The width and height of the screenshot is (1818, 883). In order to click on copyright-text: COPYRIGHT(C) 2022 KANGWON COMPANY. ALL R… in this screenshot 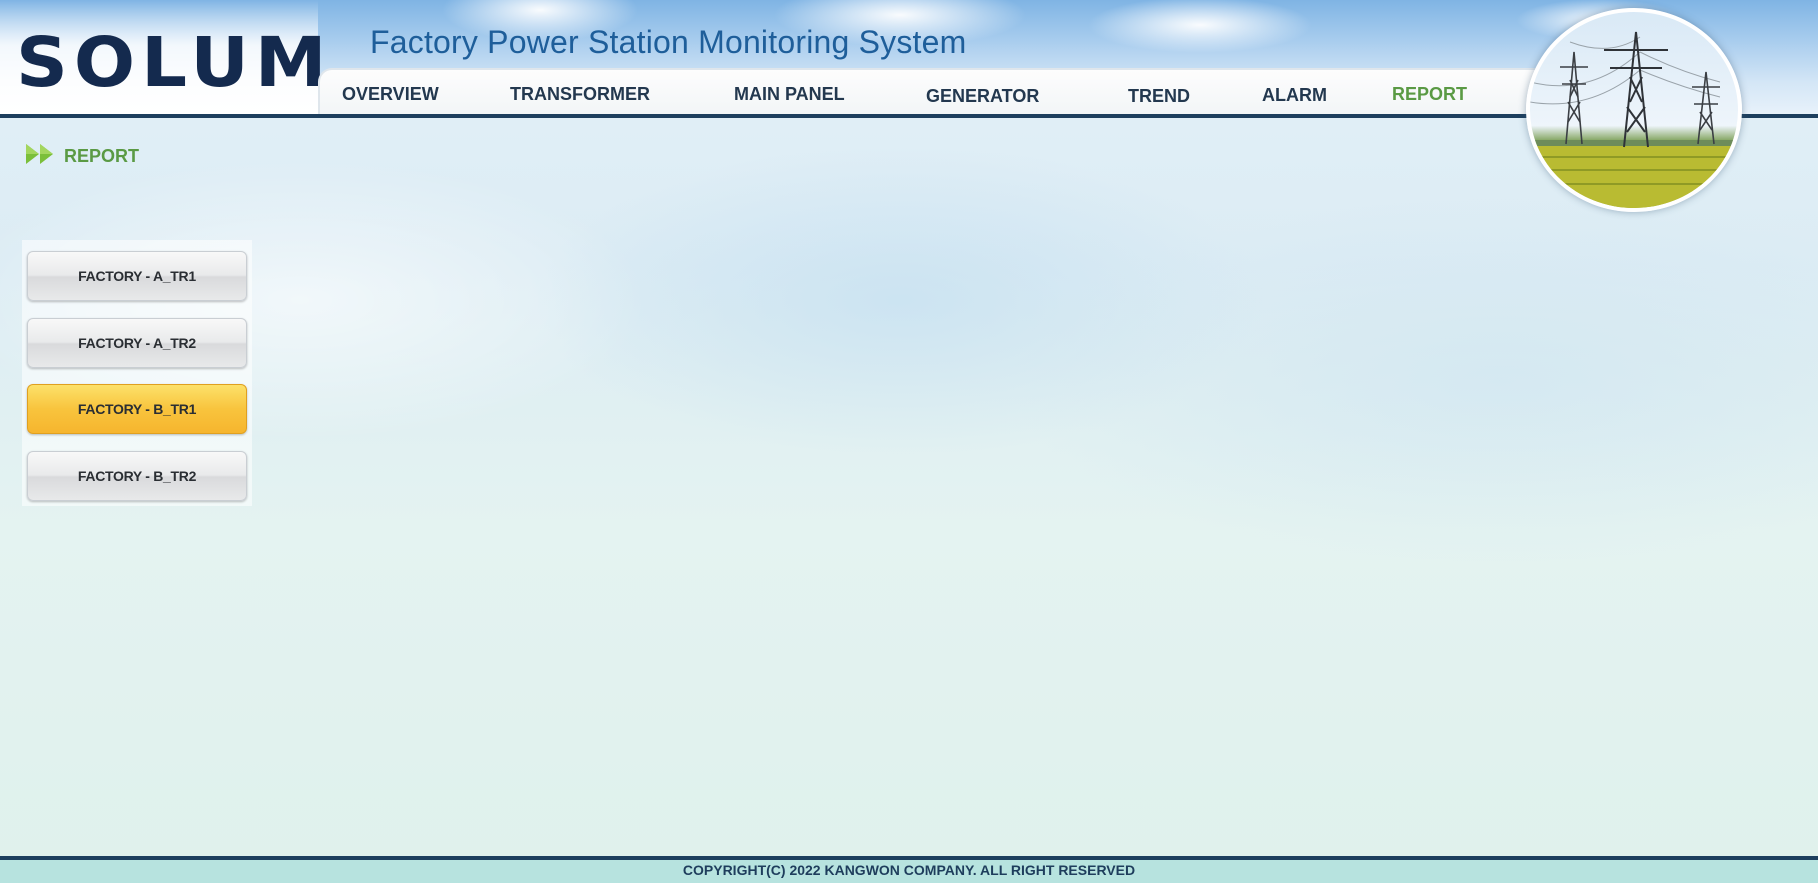, I will do `click(909, 870)`.